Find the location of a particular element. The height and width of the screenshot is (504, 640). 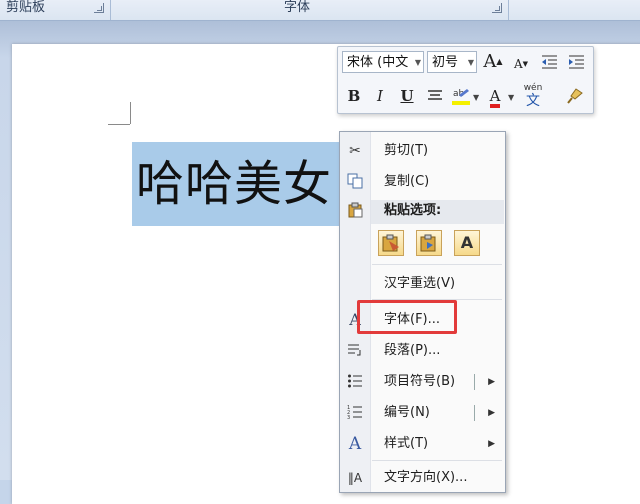

font-color-icon: A is located at coordinates (495, 98).